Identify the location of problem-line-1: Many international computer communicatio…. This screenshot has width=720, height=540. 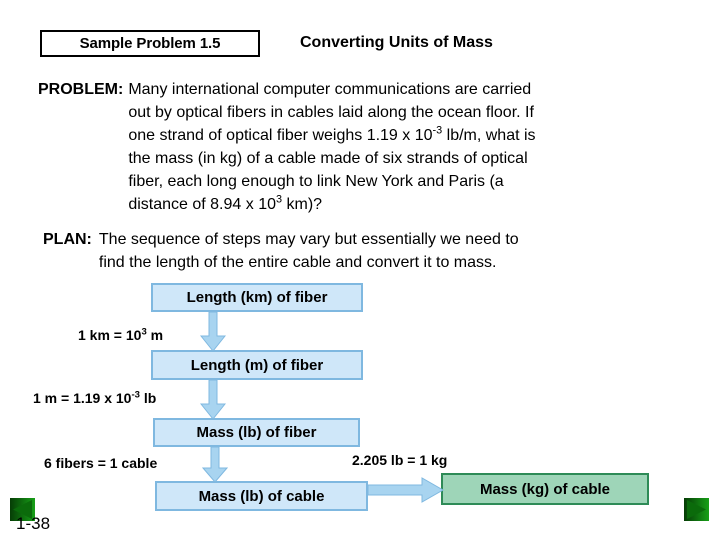
(330, 89).